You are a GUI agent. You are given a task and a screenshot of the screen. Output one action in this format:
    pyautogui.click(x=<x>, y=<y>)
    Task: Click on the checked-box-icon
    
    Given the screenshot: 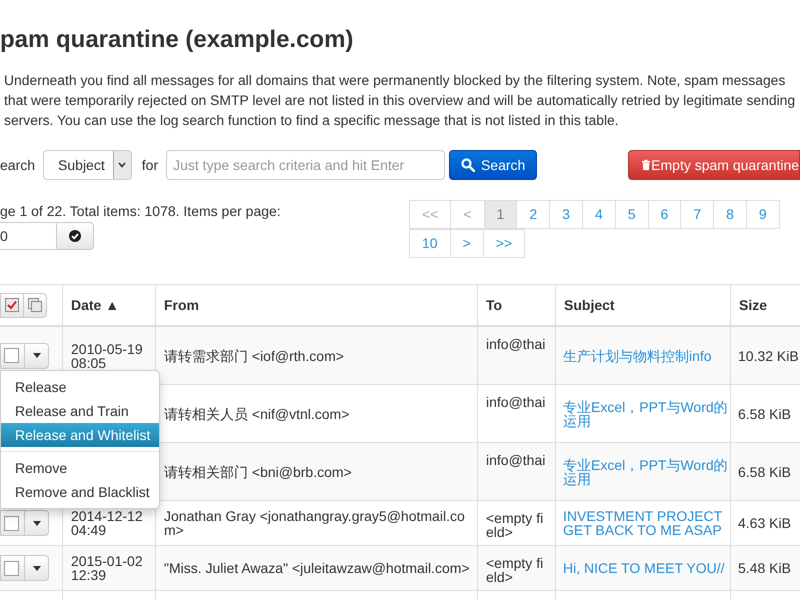 What is the action you would take?
    pyautogui.click(x=12, y=305)
    